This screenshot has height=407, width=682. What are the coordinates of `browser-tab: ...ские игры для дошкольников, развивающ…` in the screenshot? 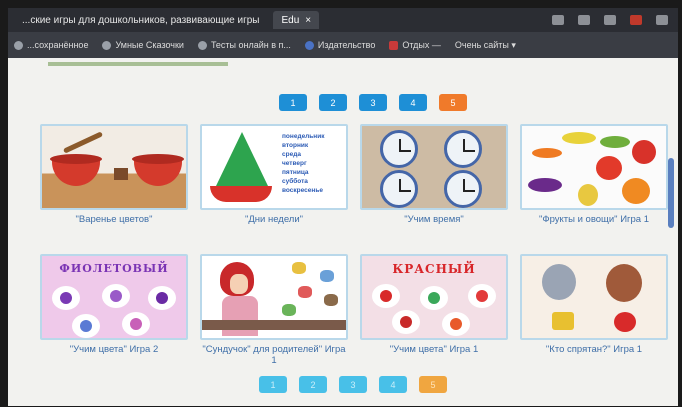 It's located at (140, 20).